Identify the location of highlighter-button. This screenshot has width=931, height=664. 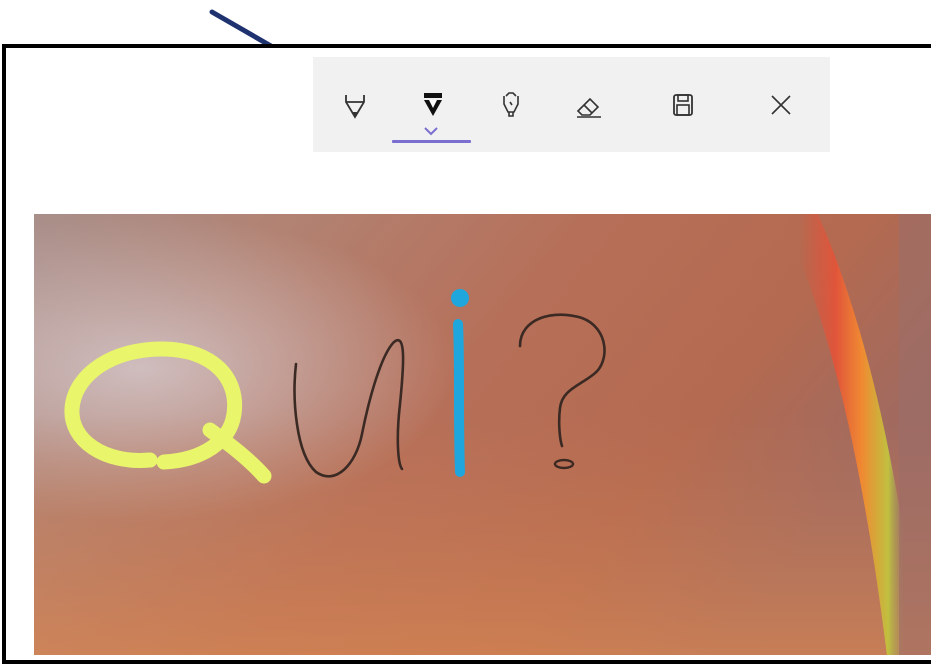
(511, 104).